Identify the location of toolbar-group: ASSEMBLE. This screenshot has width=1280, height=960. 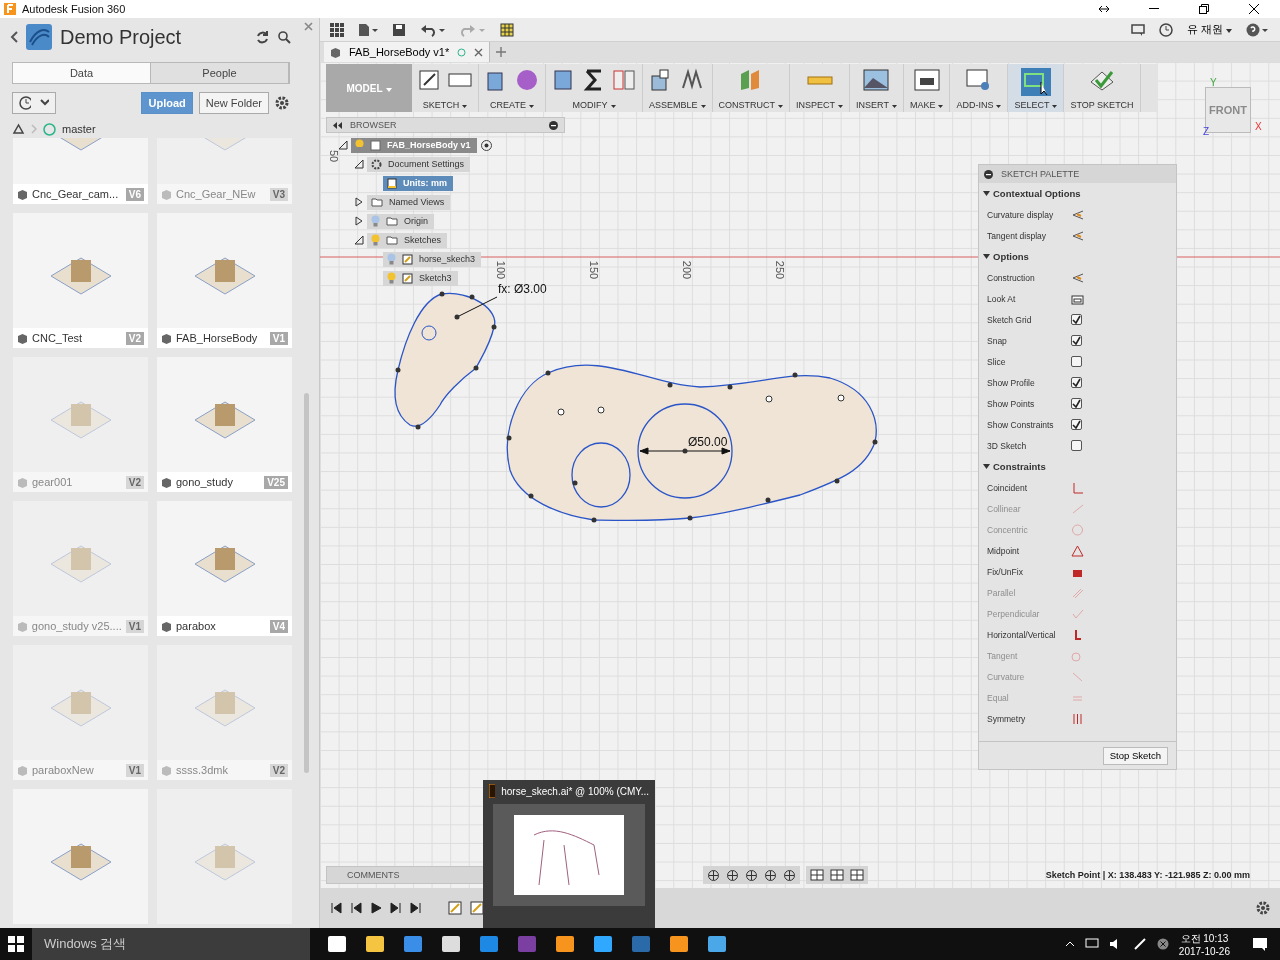
(678, 88).